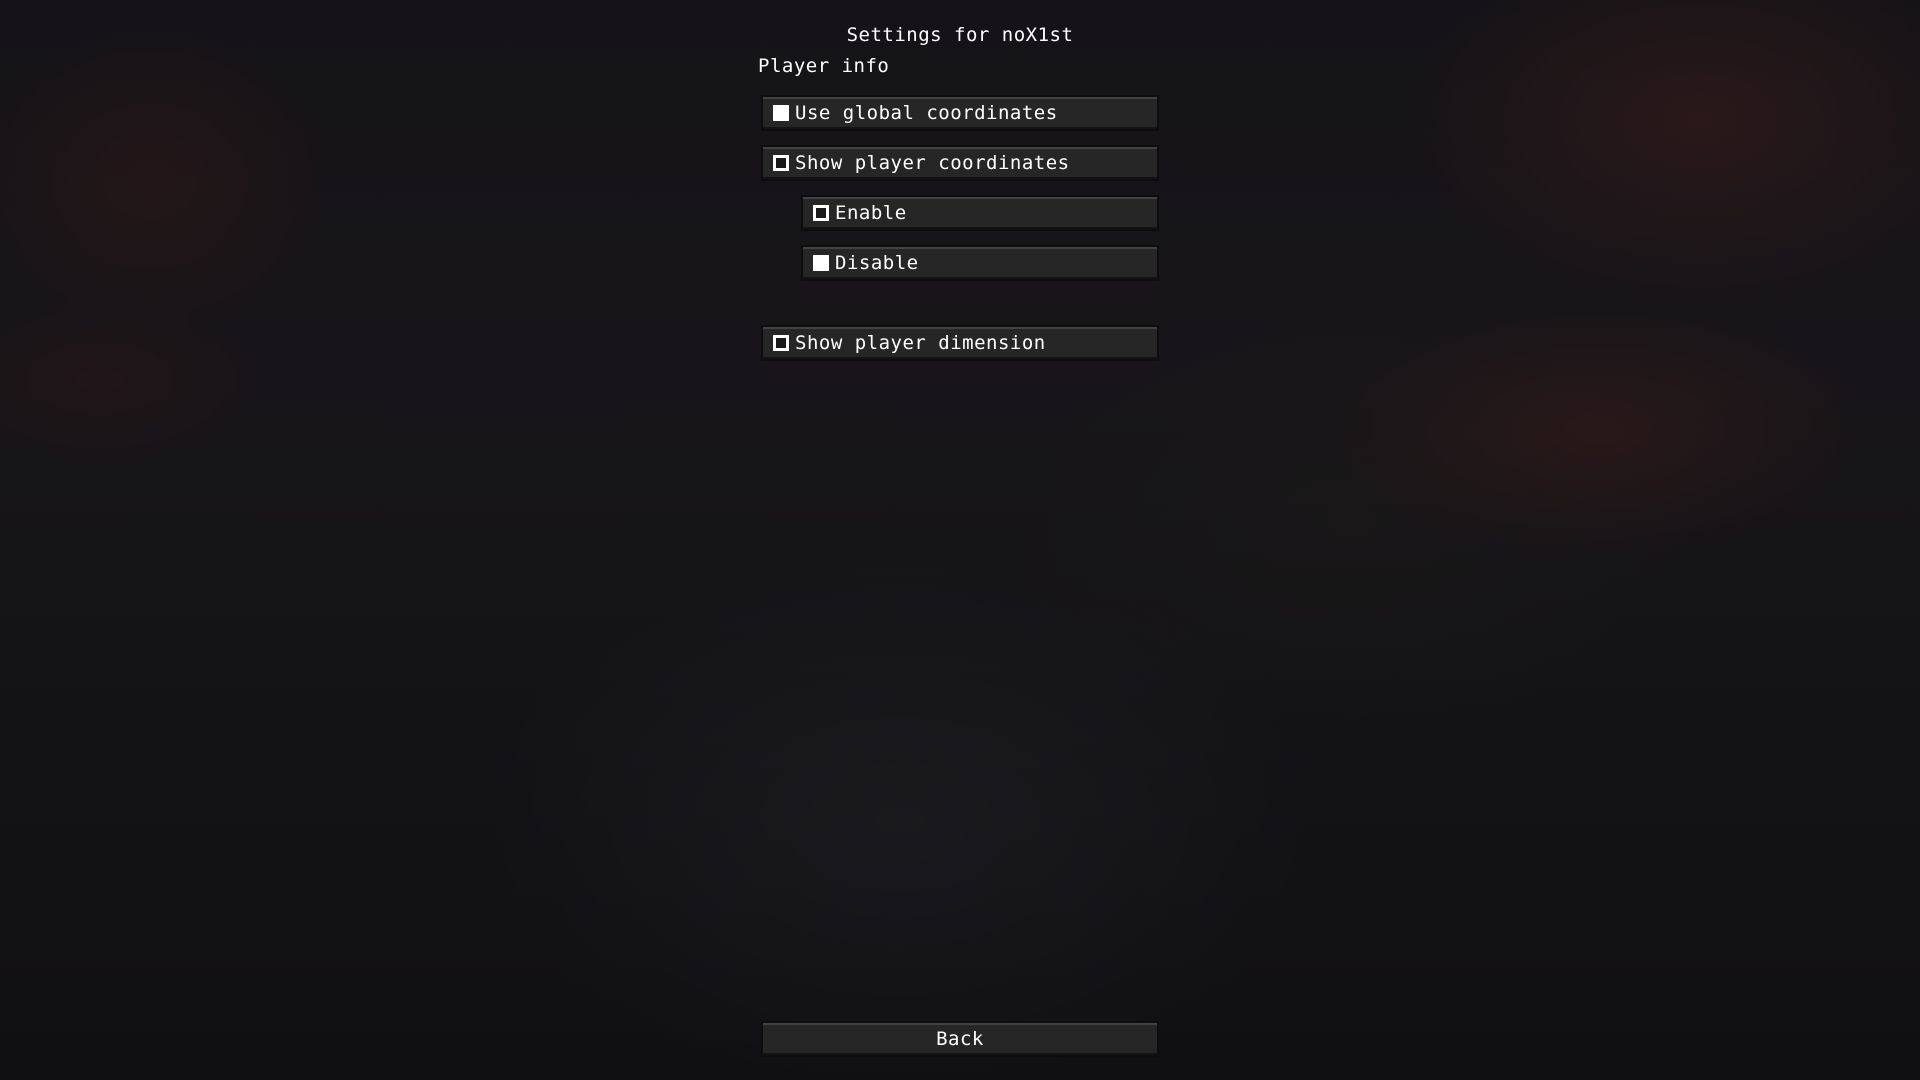 The height and width of the screenshot is (1080, 1920). I want to click on option-label: Enable, so click(871, 213).